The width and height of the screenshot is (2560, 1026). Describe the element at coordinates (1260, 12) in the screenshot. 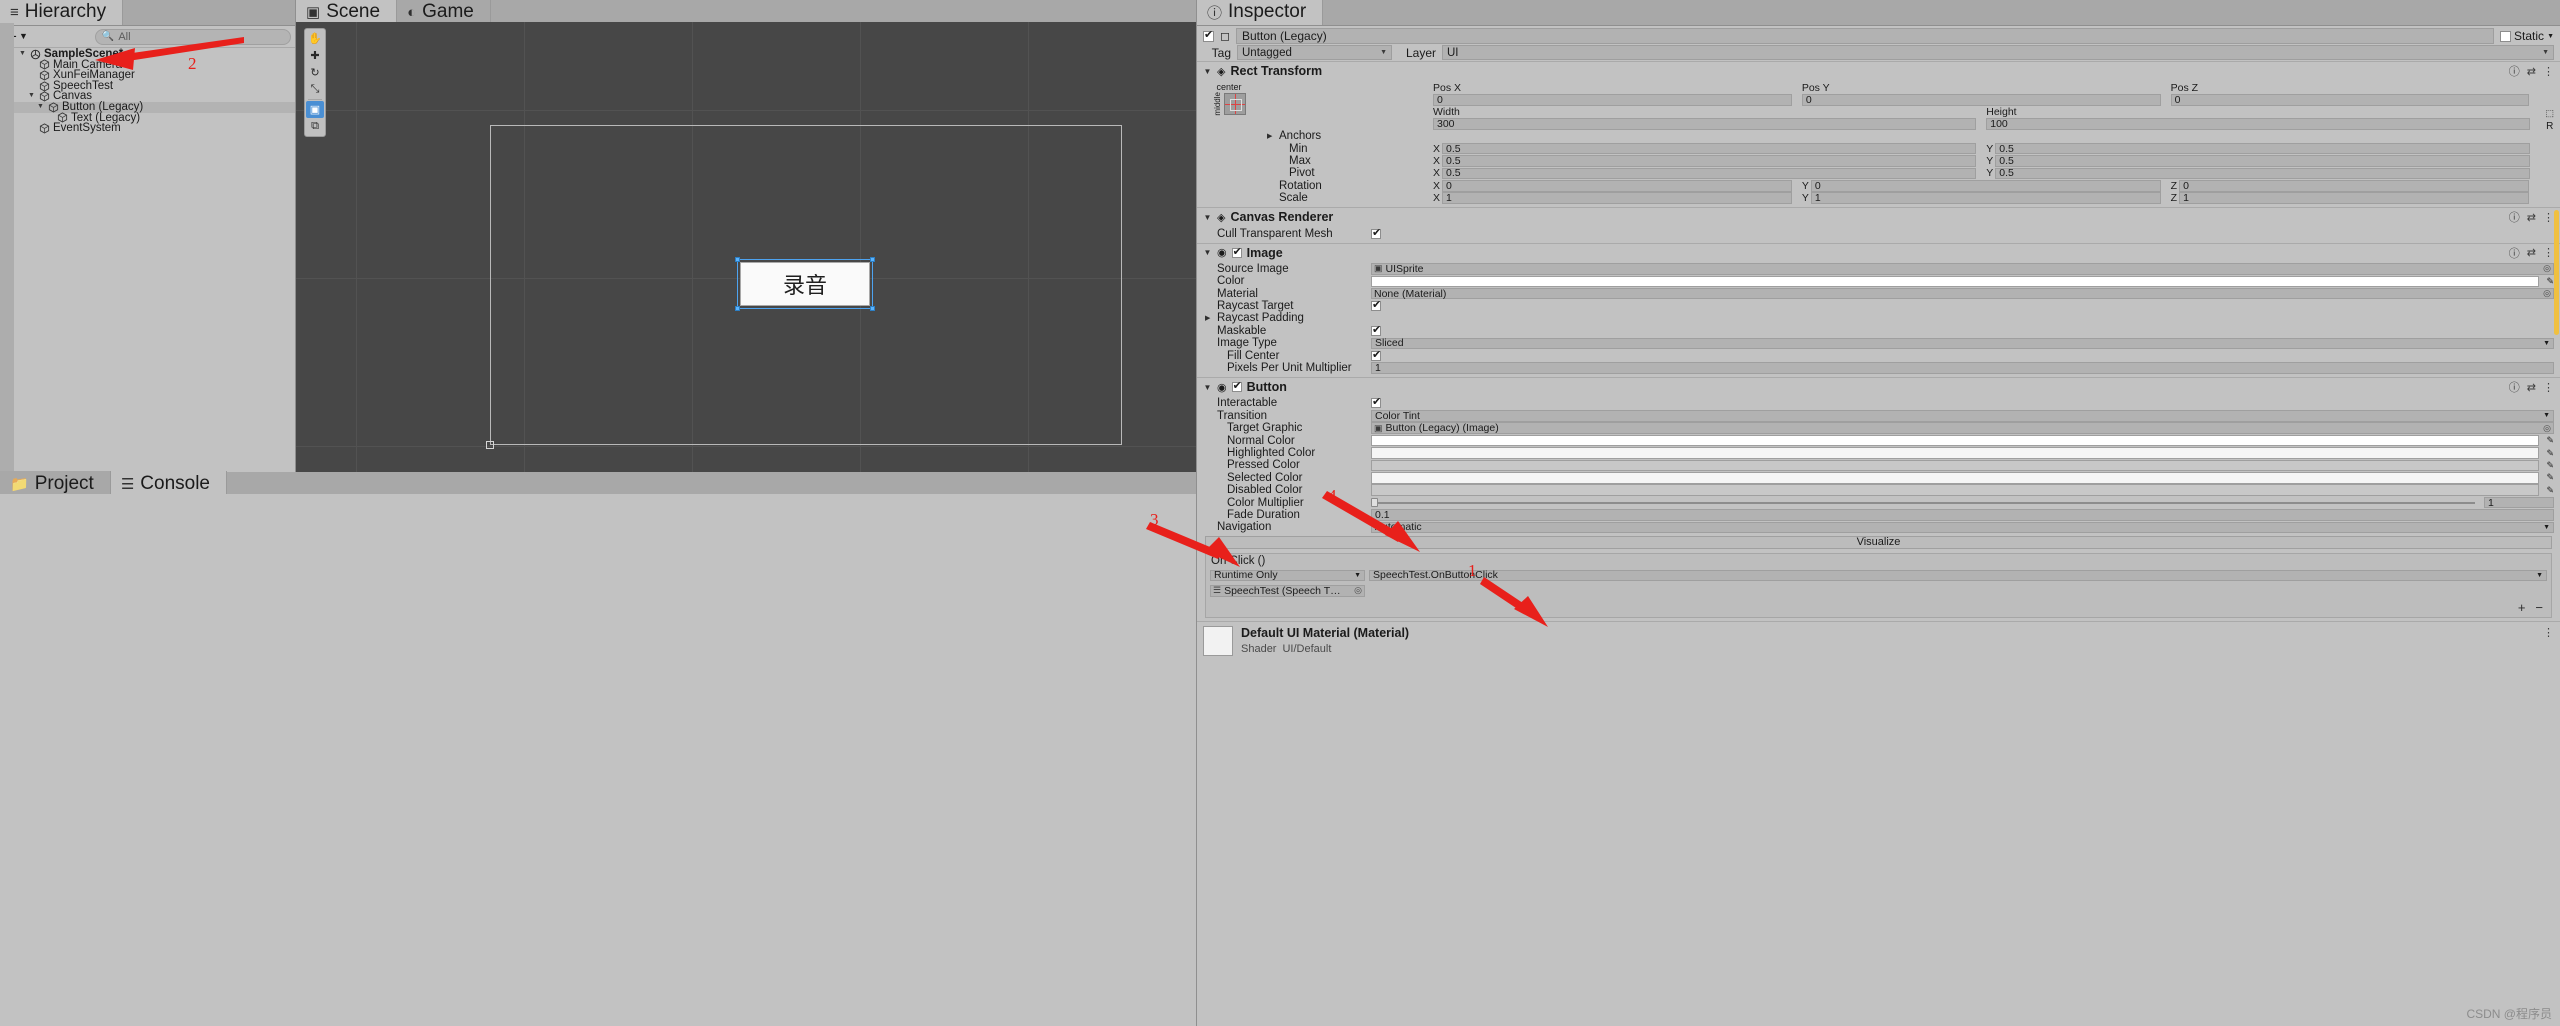

I see `tab-inspector: ⓘ Inspector` at that location.